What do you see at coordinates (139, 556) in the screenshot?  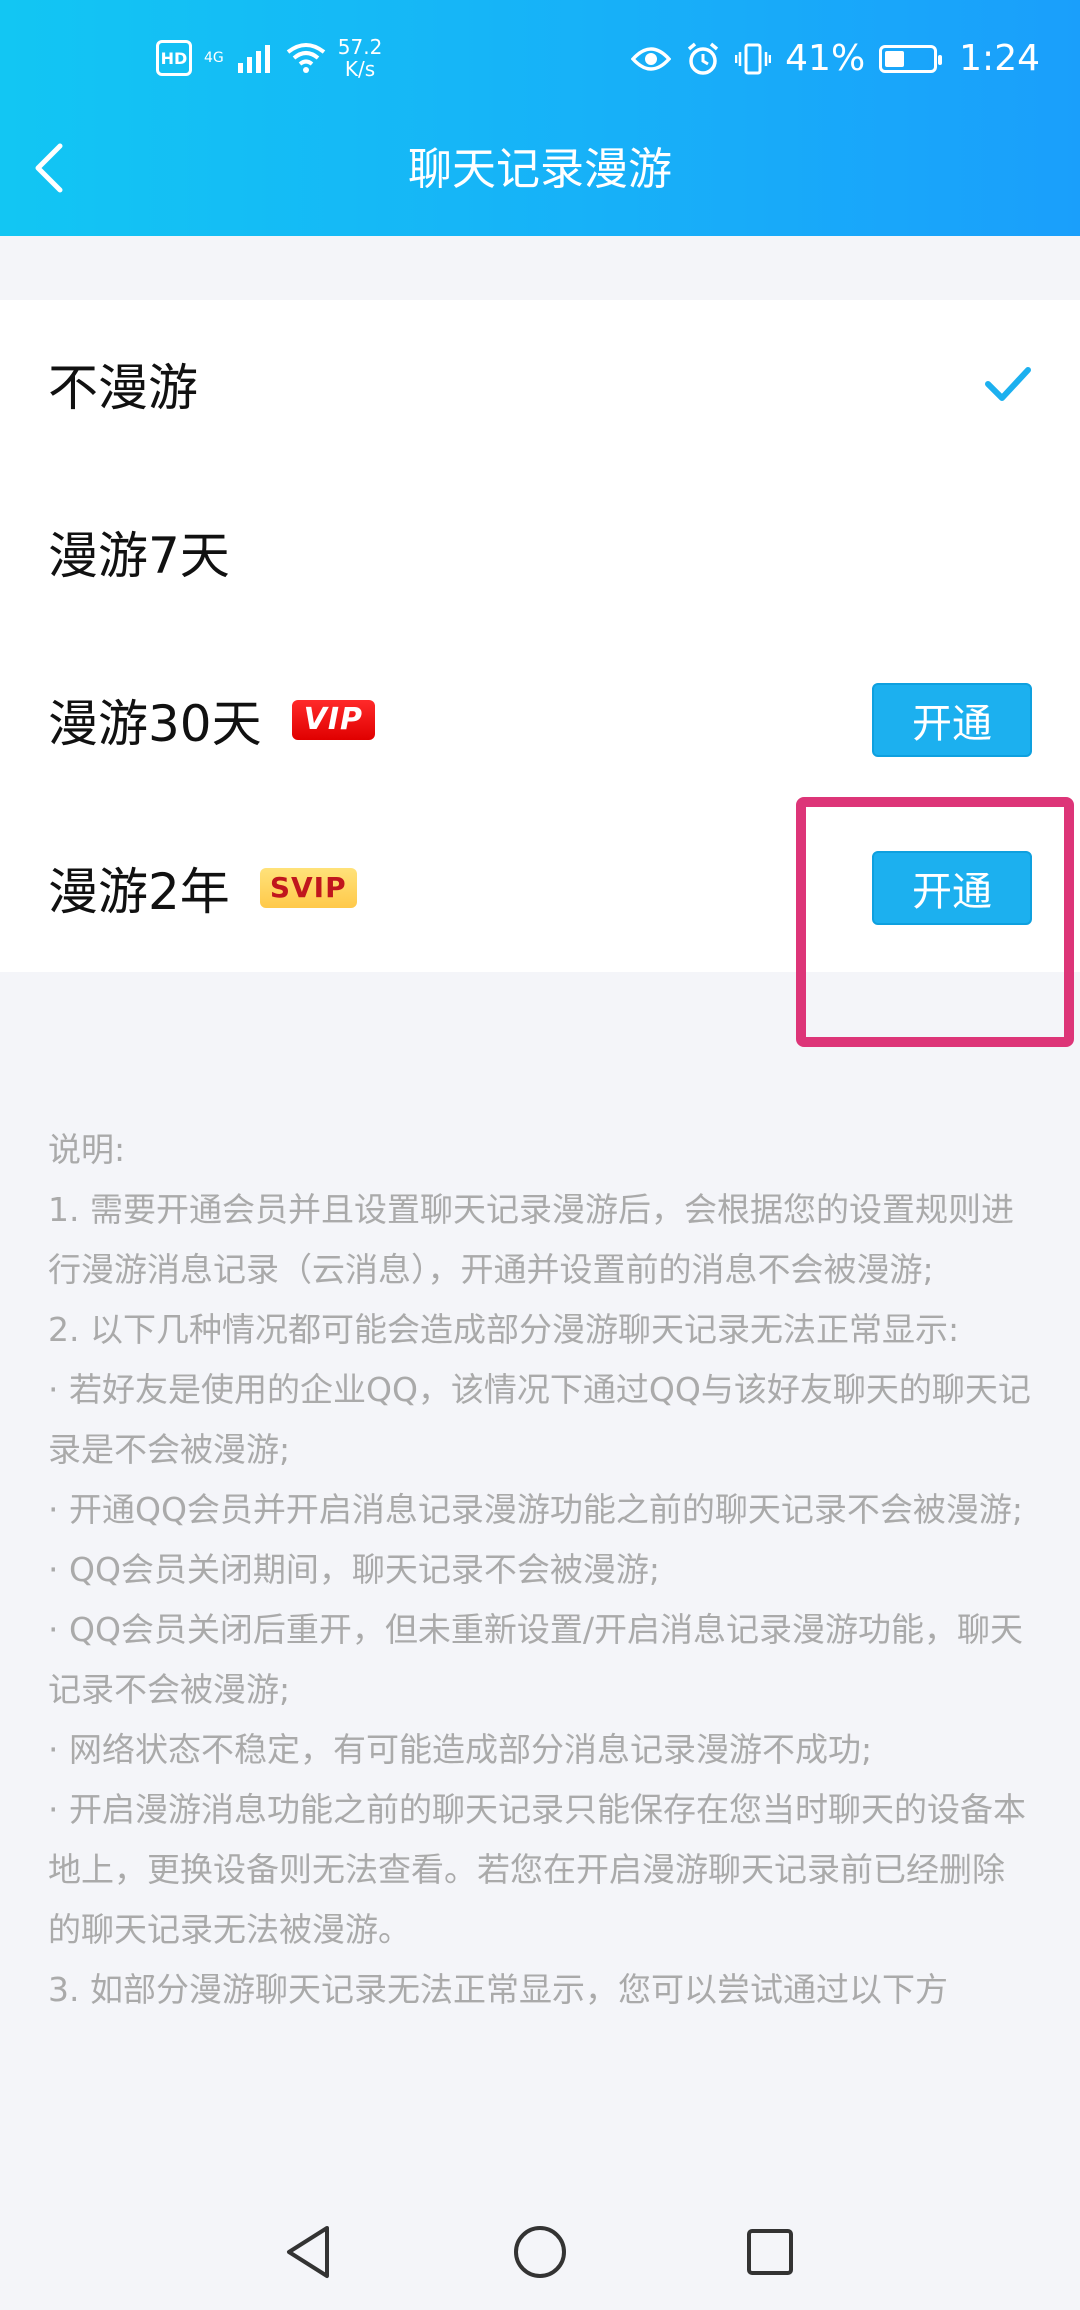 I see `option-label: 漫游7天` at bounding box center [139, 556].